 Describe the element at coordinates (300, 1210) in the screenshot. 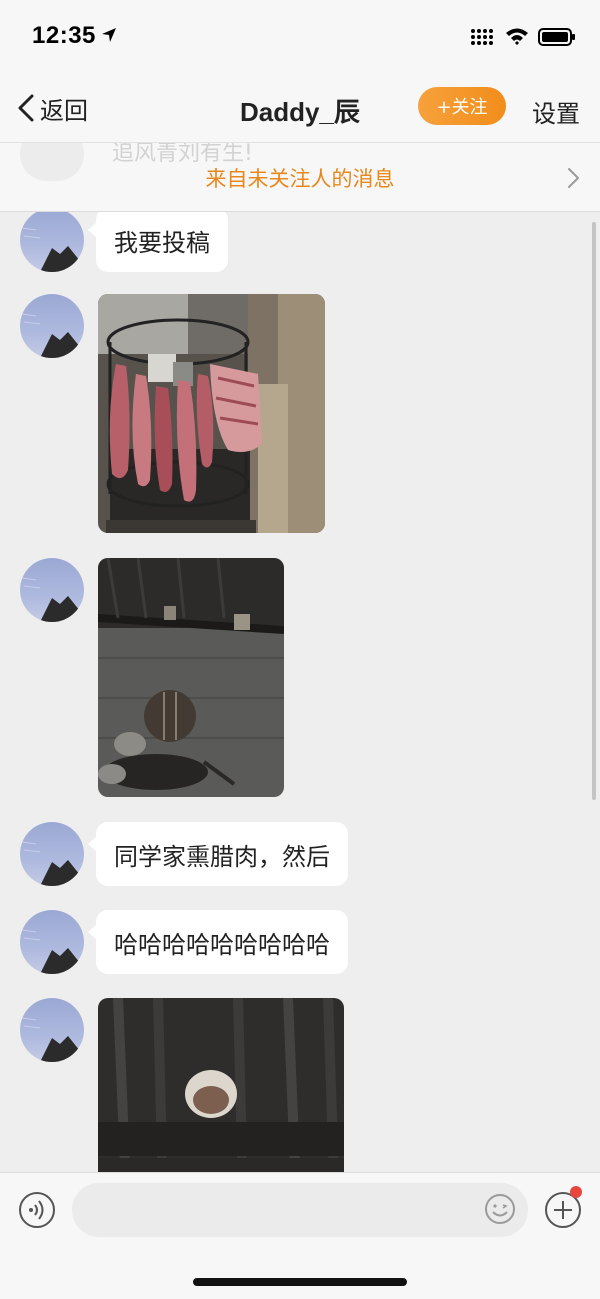

I see `message-input` at that location.